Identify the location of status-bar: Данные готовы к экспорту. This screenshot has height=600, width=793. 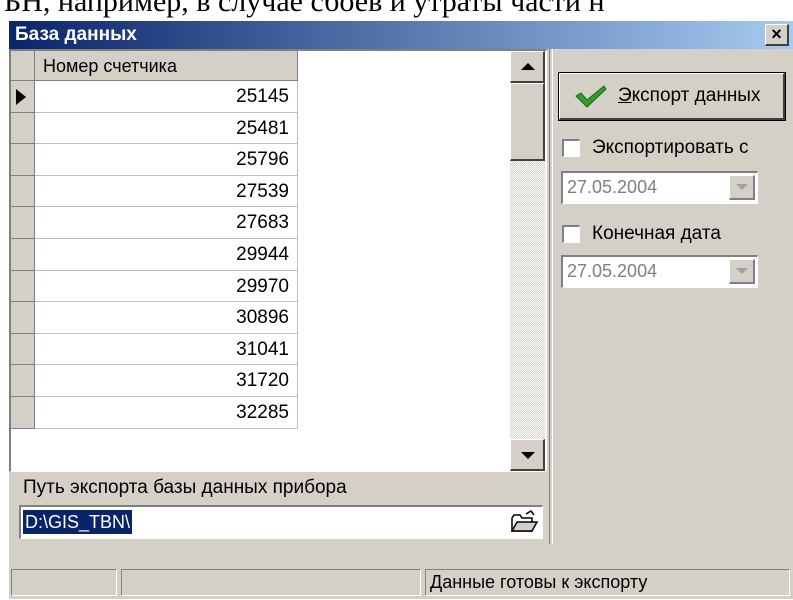
(401, 582).